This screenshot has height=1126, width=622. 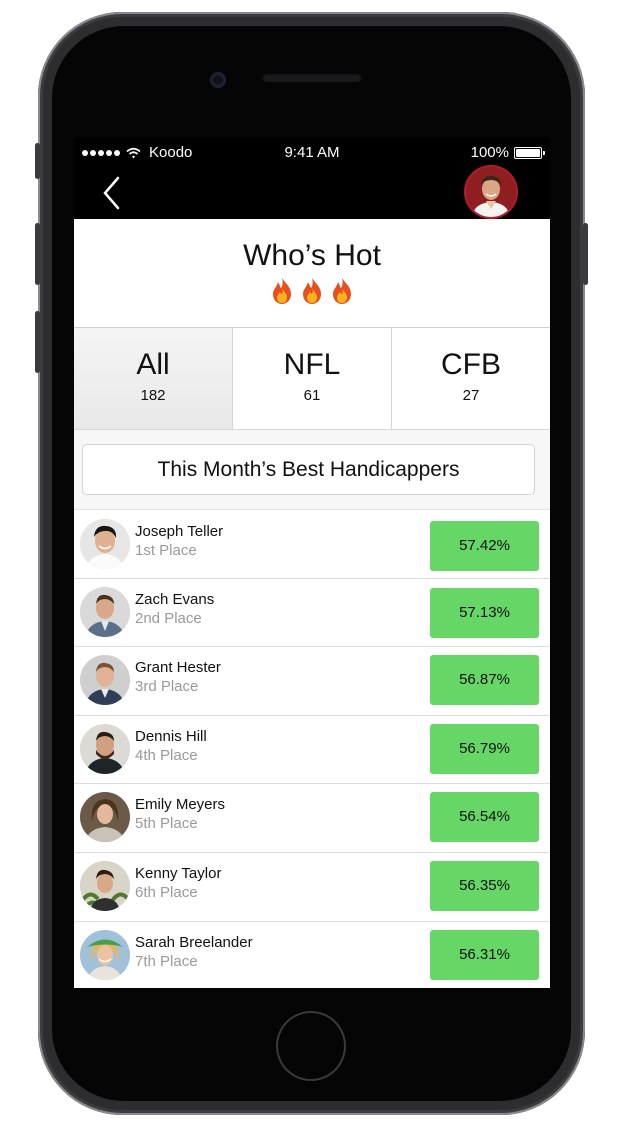 I want to click on win-percent-badge: 56.35%, so click(x=484, y=886).